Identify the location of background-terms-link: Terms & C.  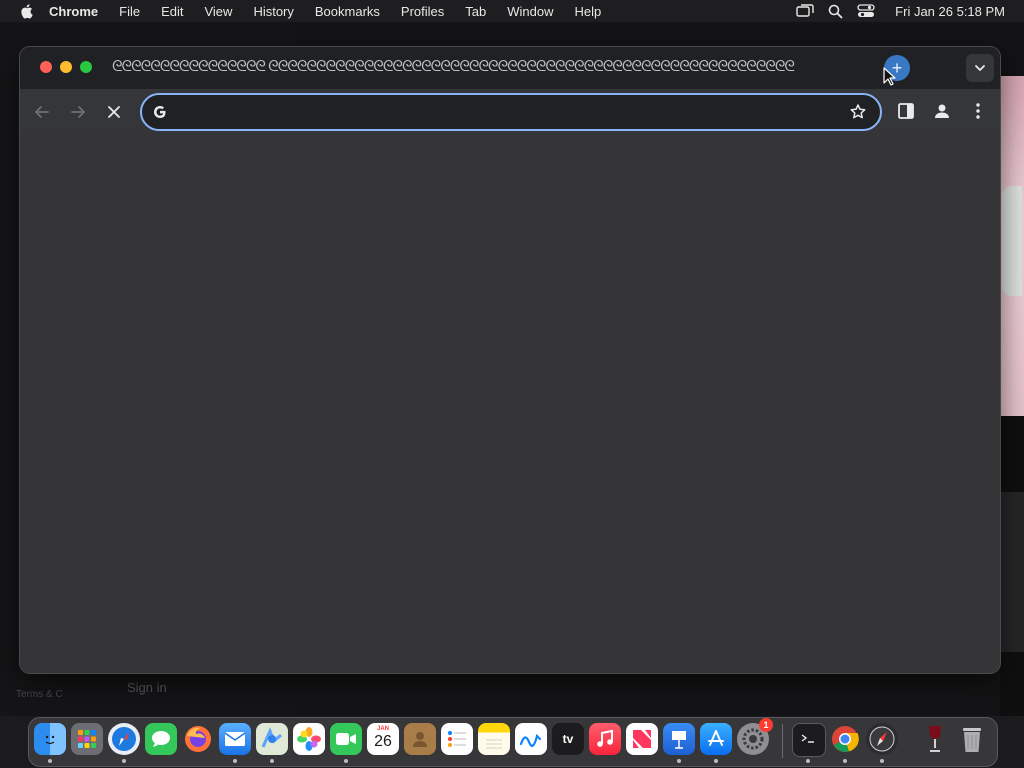
(39, 694).